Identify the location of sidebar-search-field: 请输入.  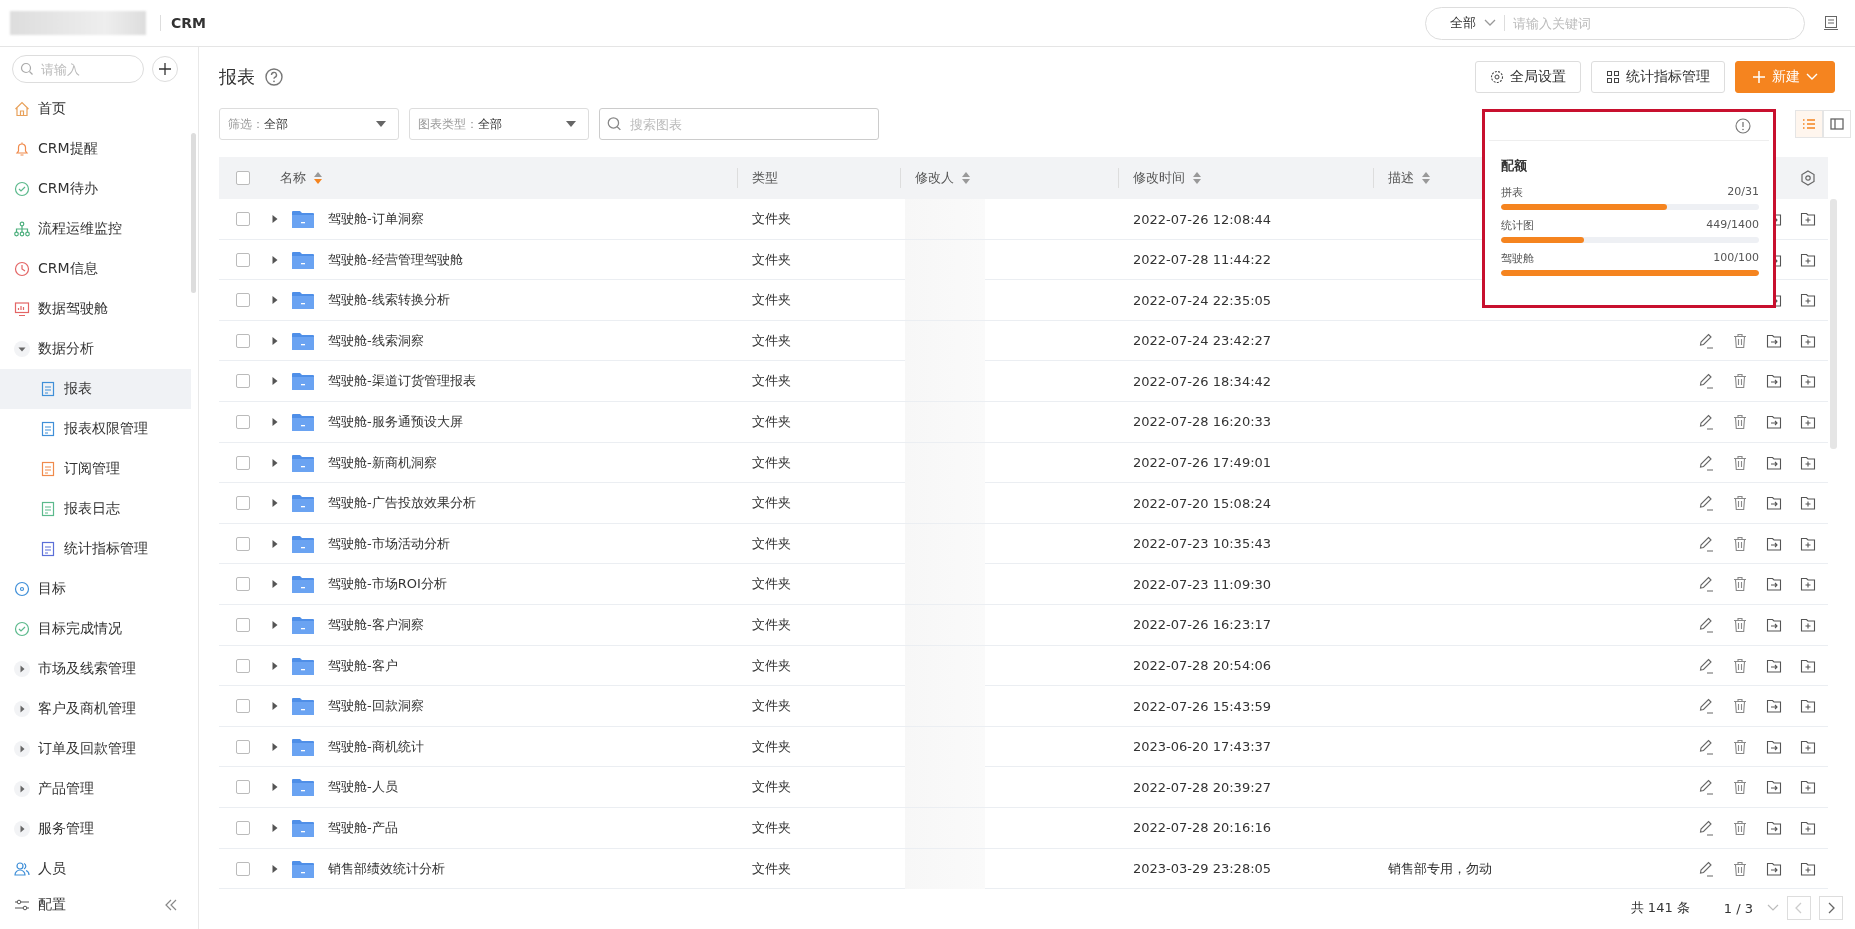
(78, 69).